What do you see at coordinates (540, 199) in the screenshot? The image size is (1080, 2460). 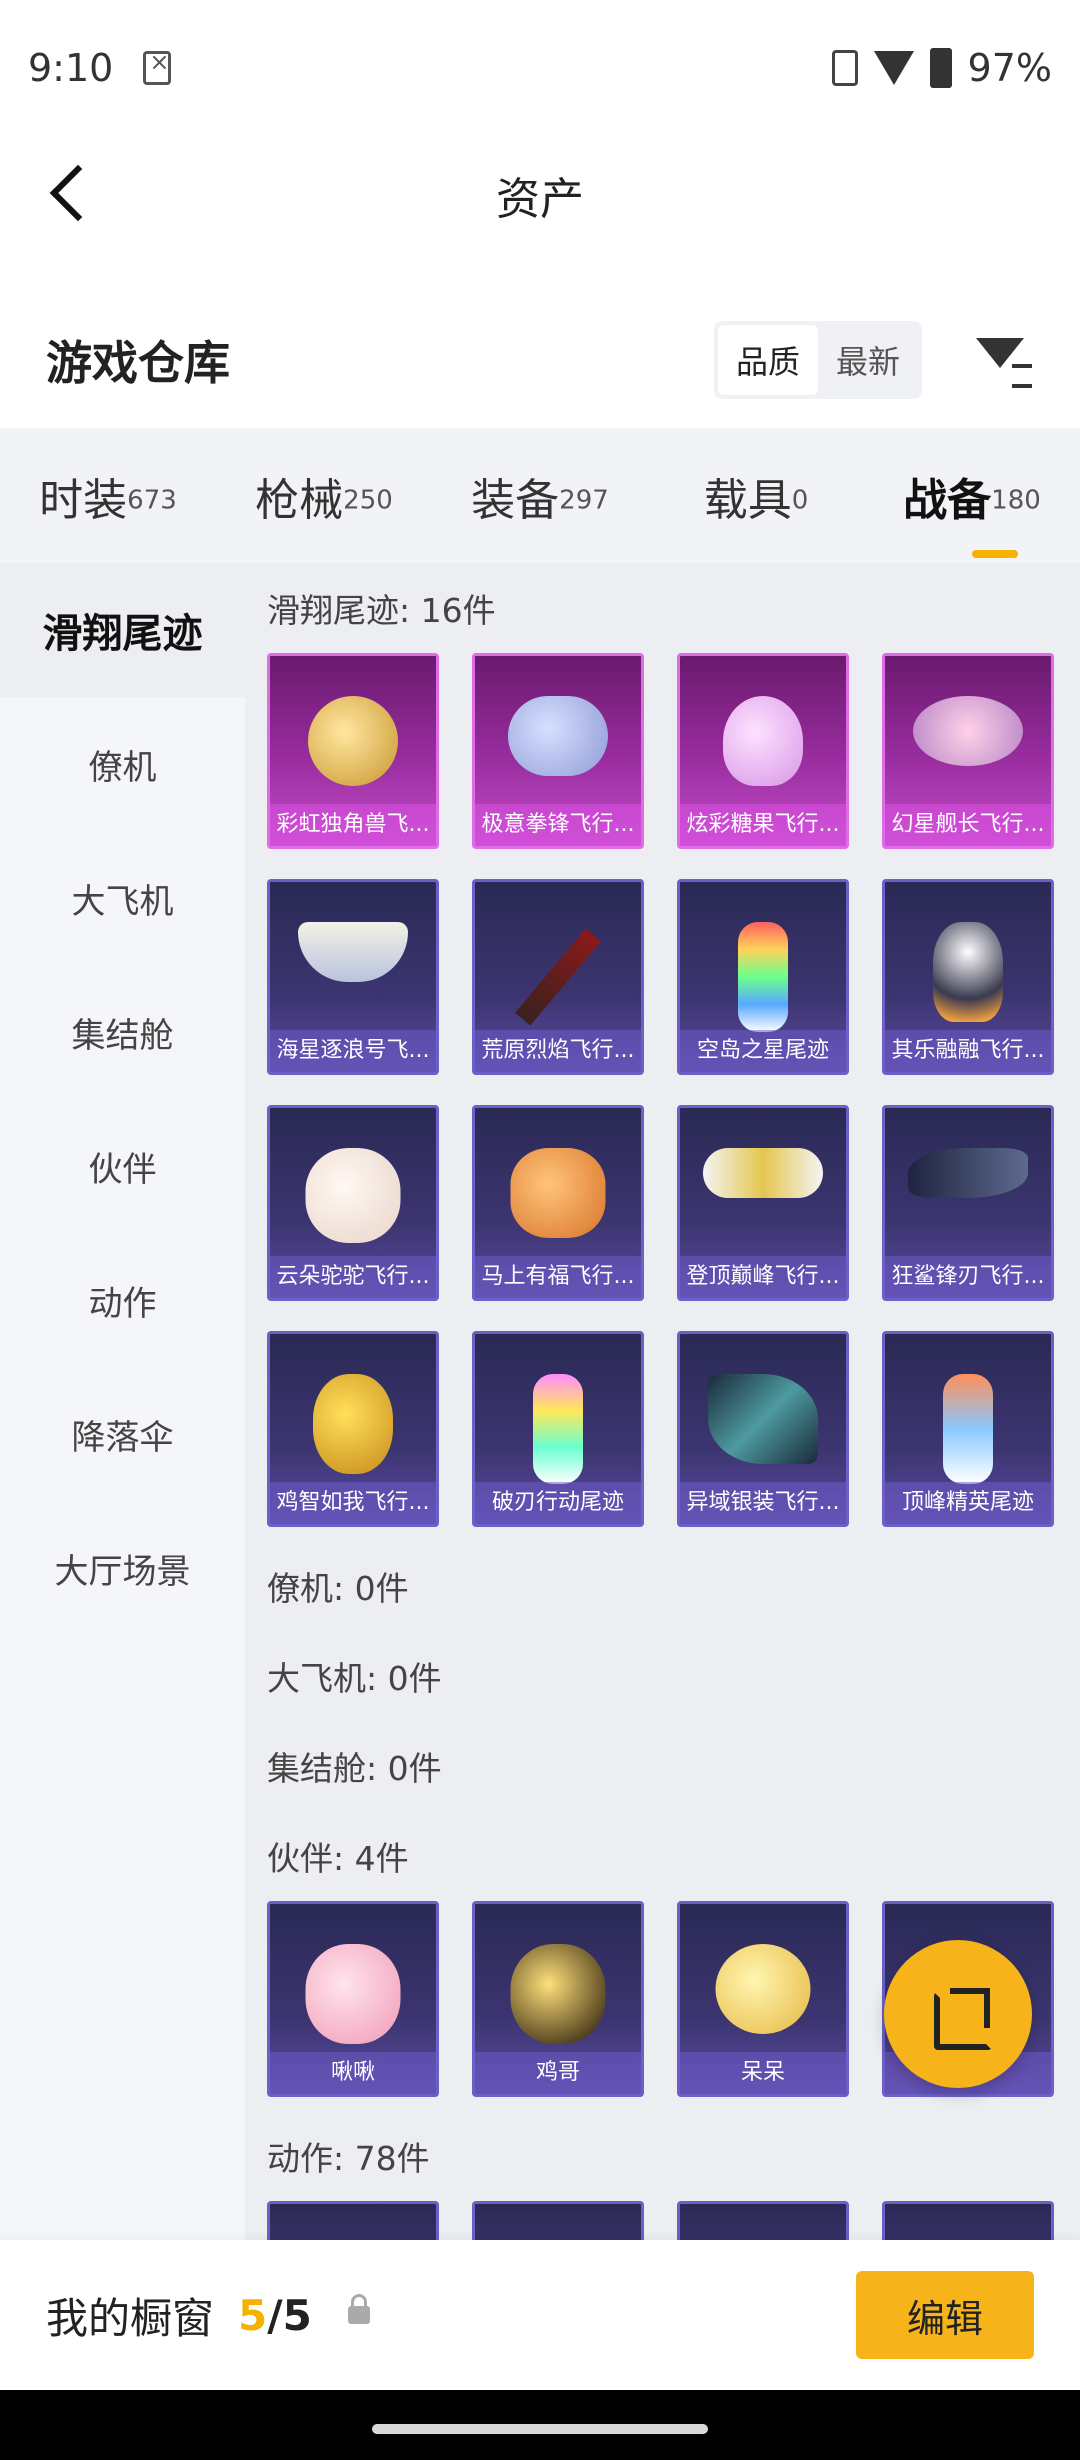 I see `page-title: 资产` at bounding box center [540, 199].